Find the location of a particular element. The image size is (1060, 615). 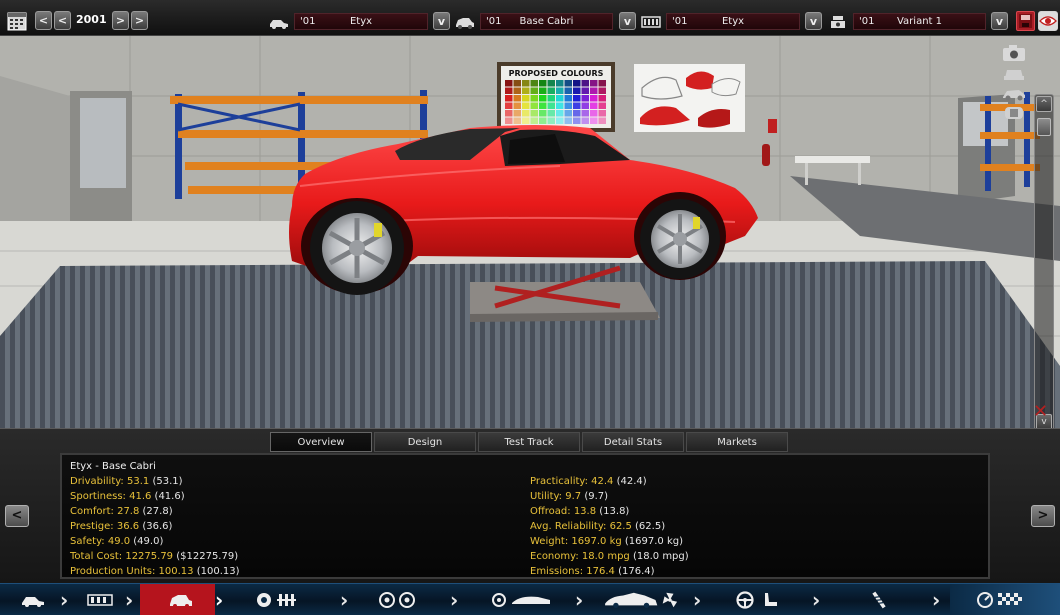

nav-chevron-icon: › is located at coordinates (219, 600).